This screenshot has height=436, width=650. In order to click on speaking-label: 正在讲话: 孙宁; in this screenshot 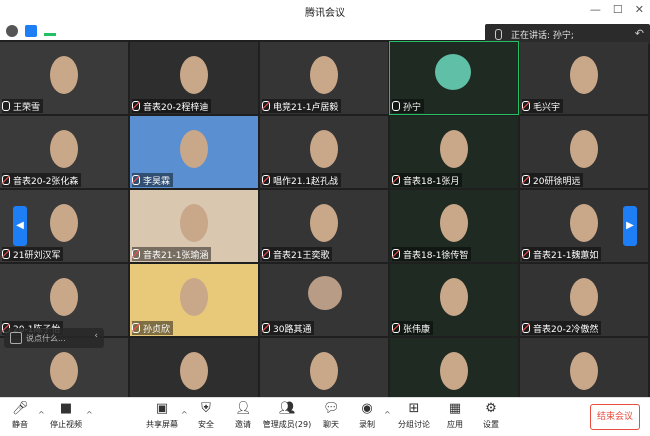, I will do `click(542, 36)`.